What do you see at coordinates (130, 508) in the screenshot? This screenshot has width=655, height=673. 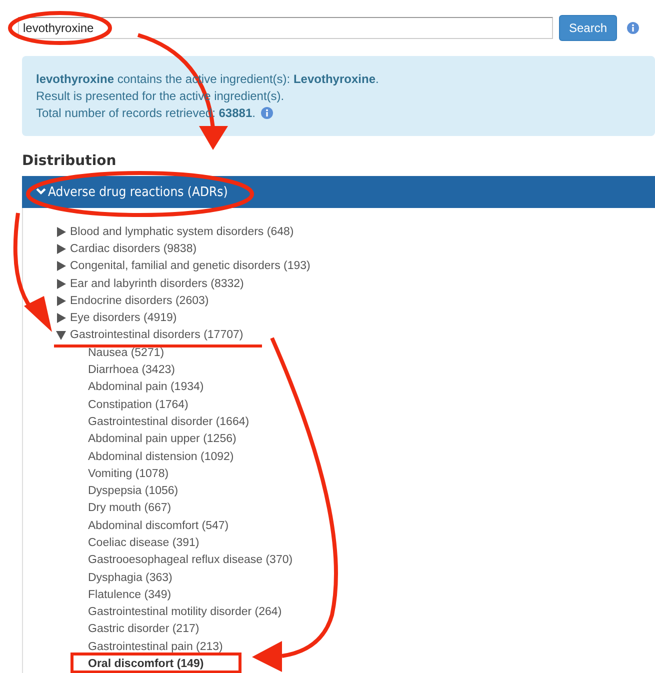 I see `tree-item: Dry mouth (667)` at bounding box center [130, 508].